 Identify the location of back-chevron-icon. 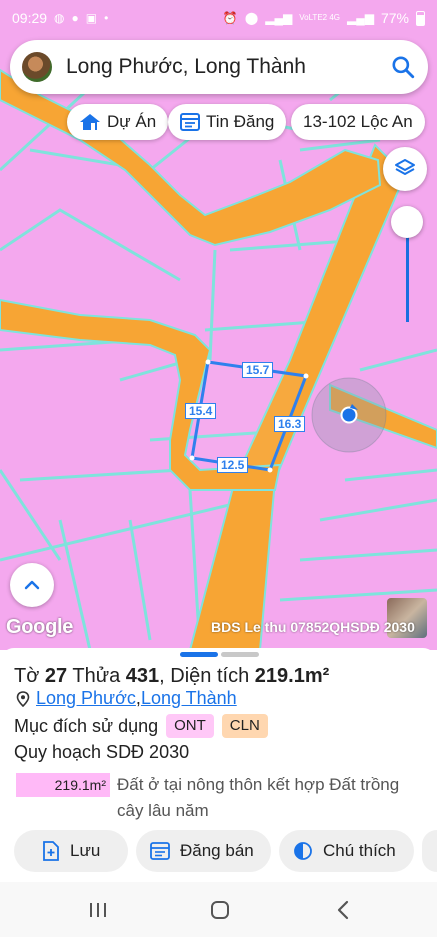
(343, 910).